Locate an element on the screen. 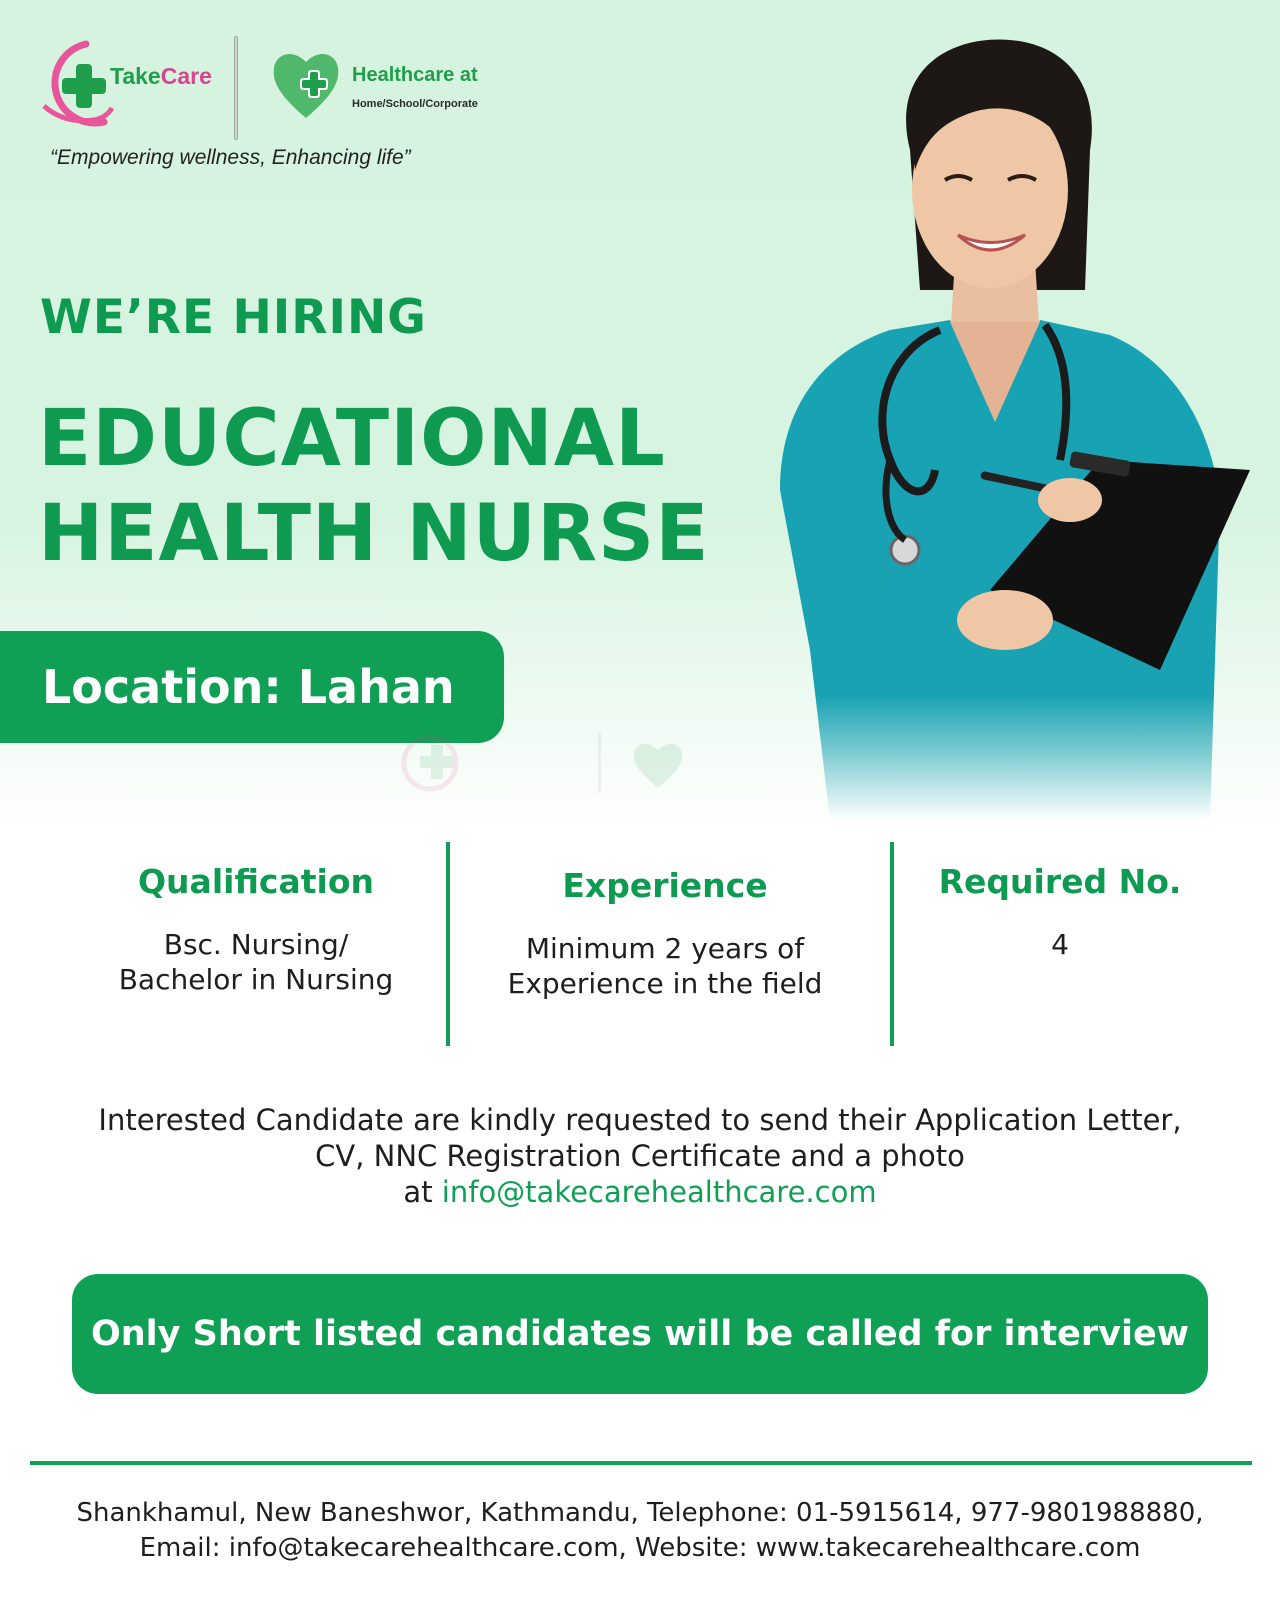  job-title: EDUCATIONAL HEALTH NURSE is located at coordinates (374, 487).